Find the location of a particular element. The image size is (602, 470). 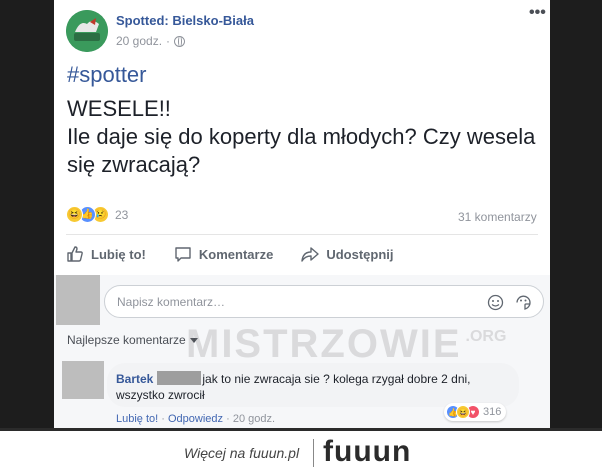

comment-reply-link: Odpowiedz is located at coordinates (195, 419).